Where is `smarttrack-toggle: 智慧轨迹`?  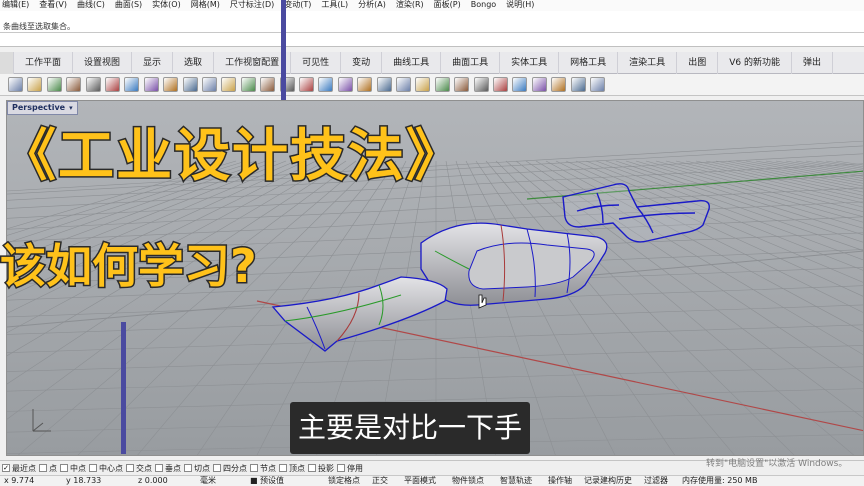 smarttrack-toggle: 智慧轨迹 is located at coordinates (516, 481).